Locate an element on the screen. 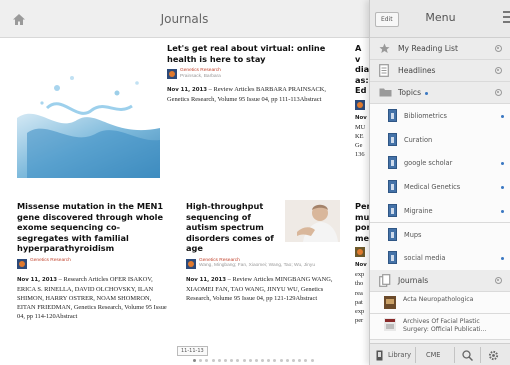 This screenshot has width=510, height=365. topic-item: google scholar is located at coordinates (440, 163).